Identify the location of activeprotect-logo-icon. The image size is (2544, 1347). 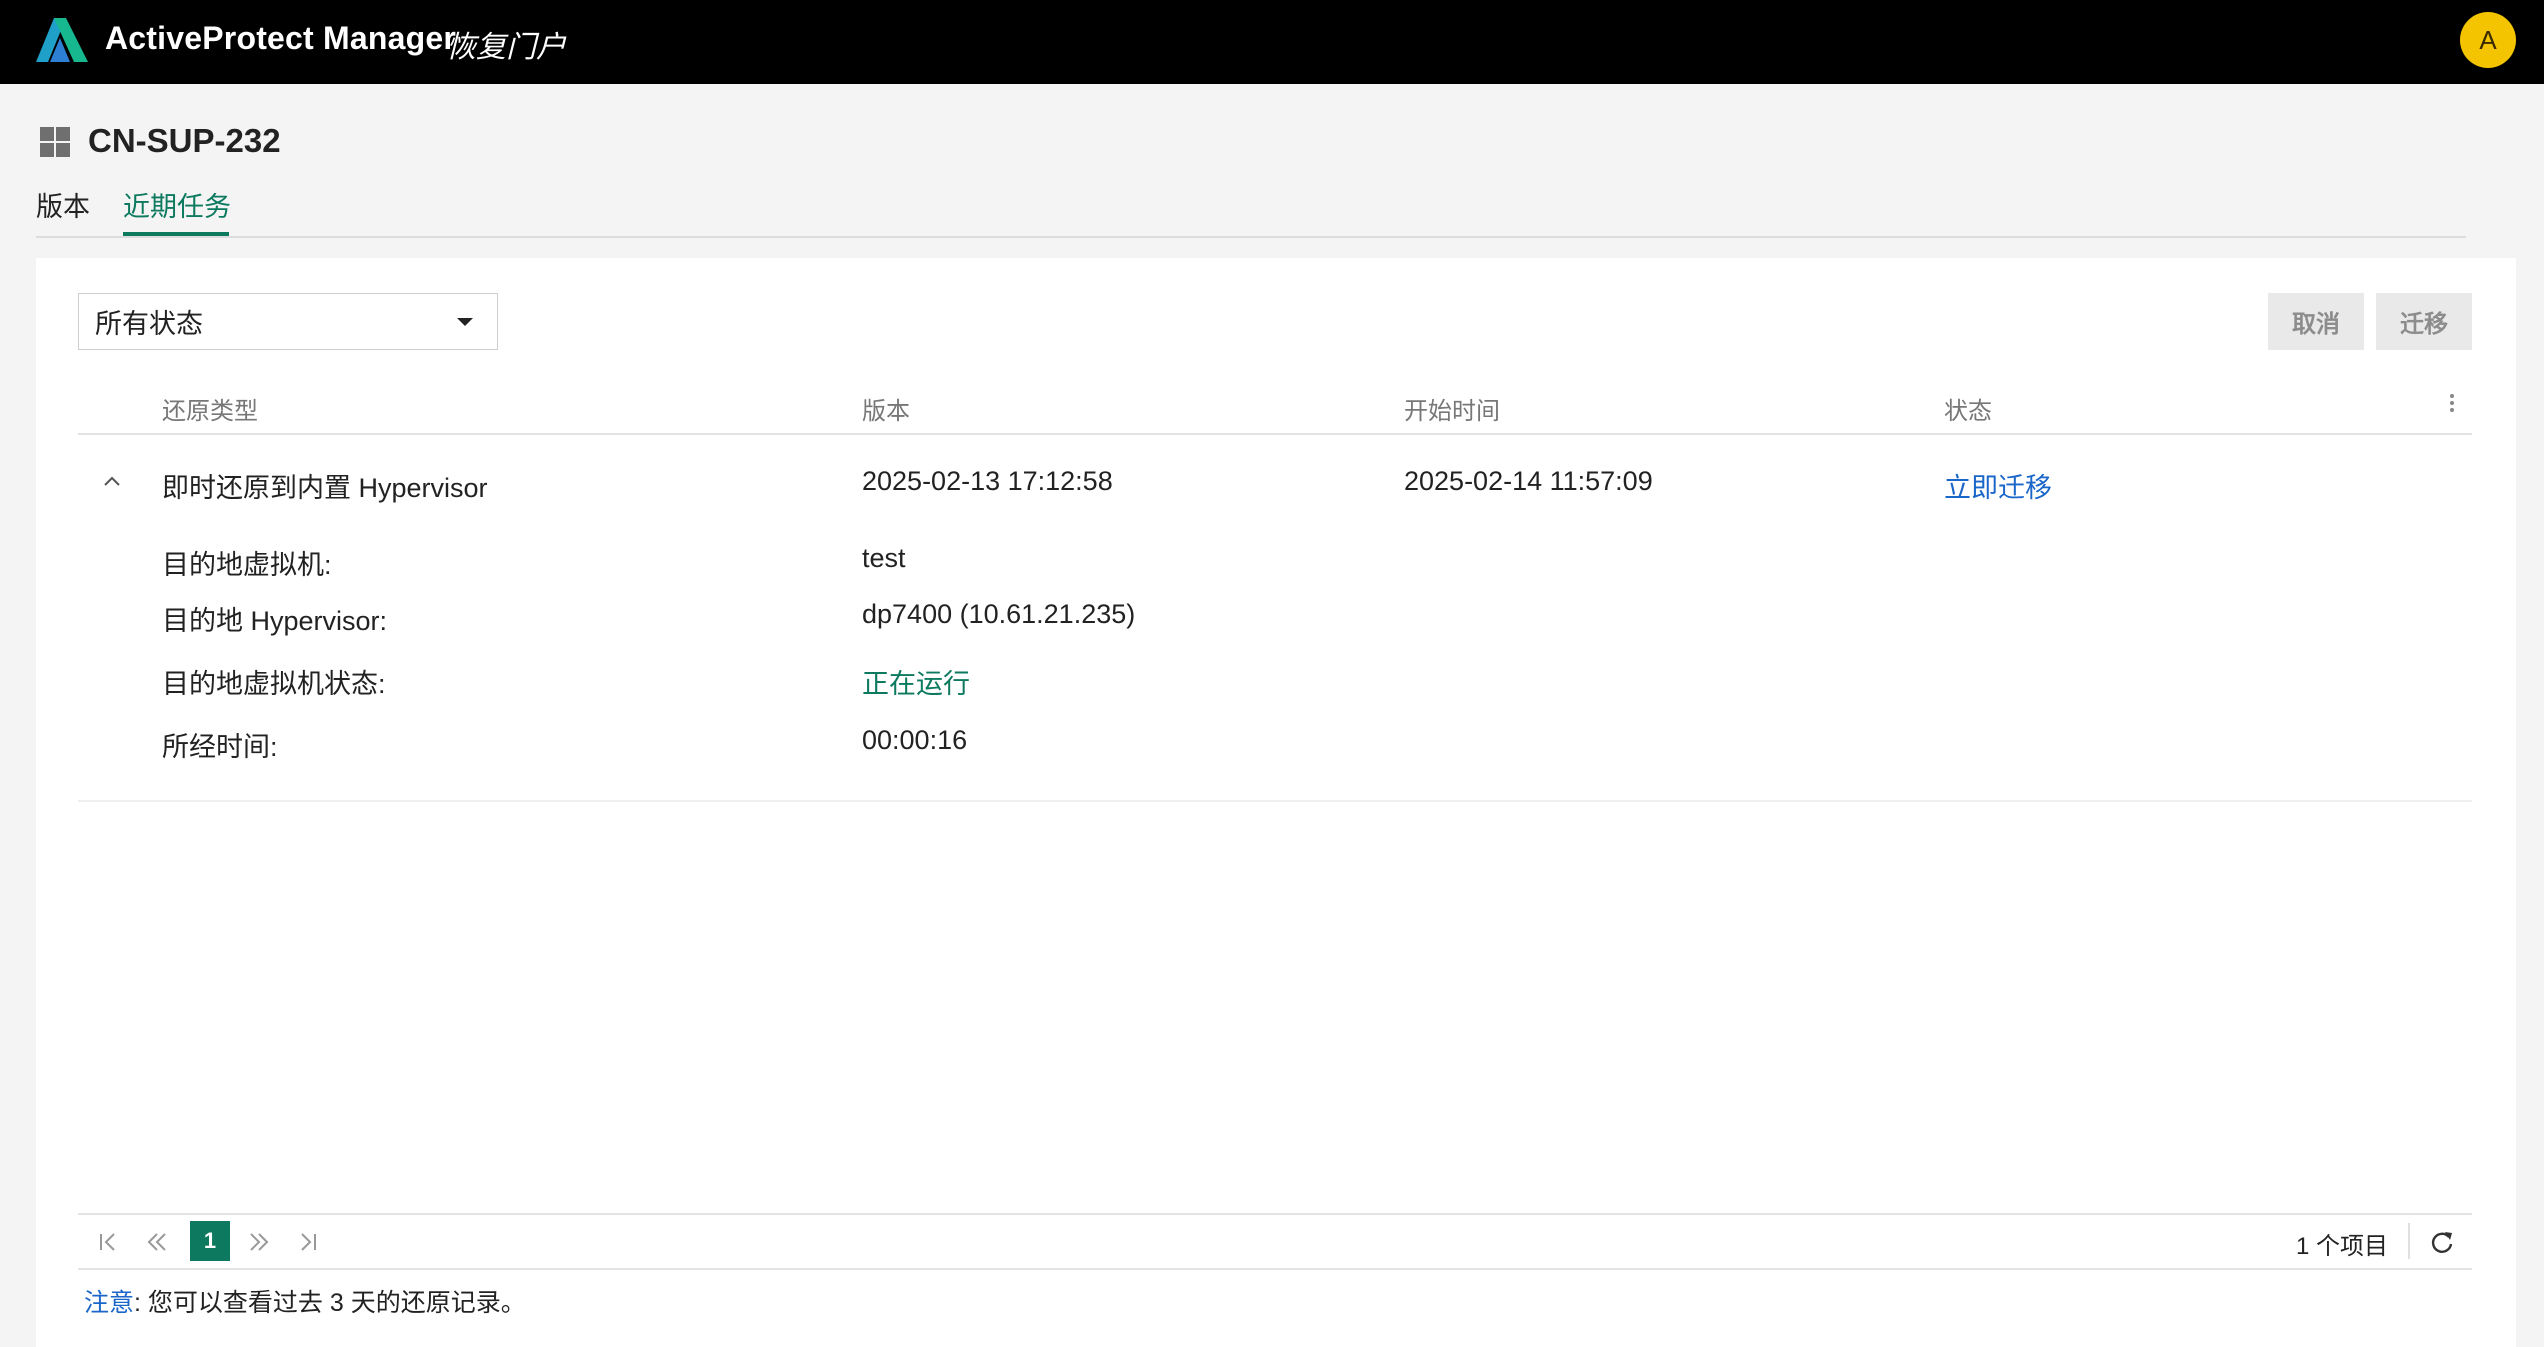
(62, 40).